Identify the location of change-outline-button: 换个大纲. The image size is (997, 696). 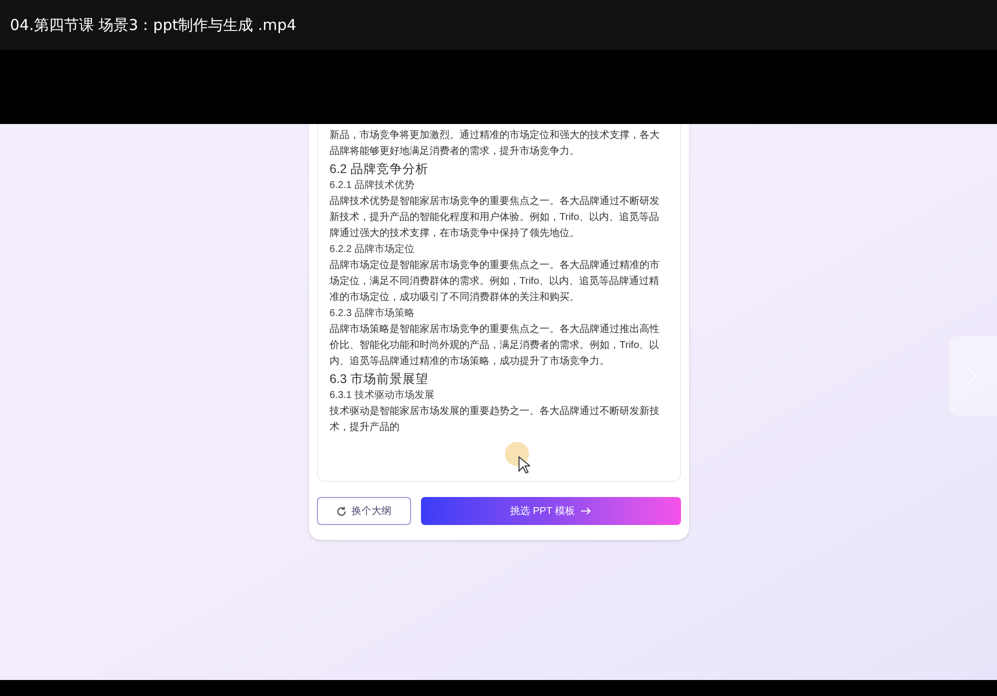
(363, 511).